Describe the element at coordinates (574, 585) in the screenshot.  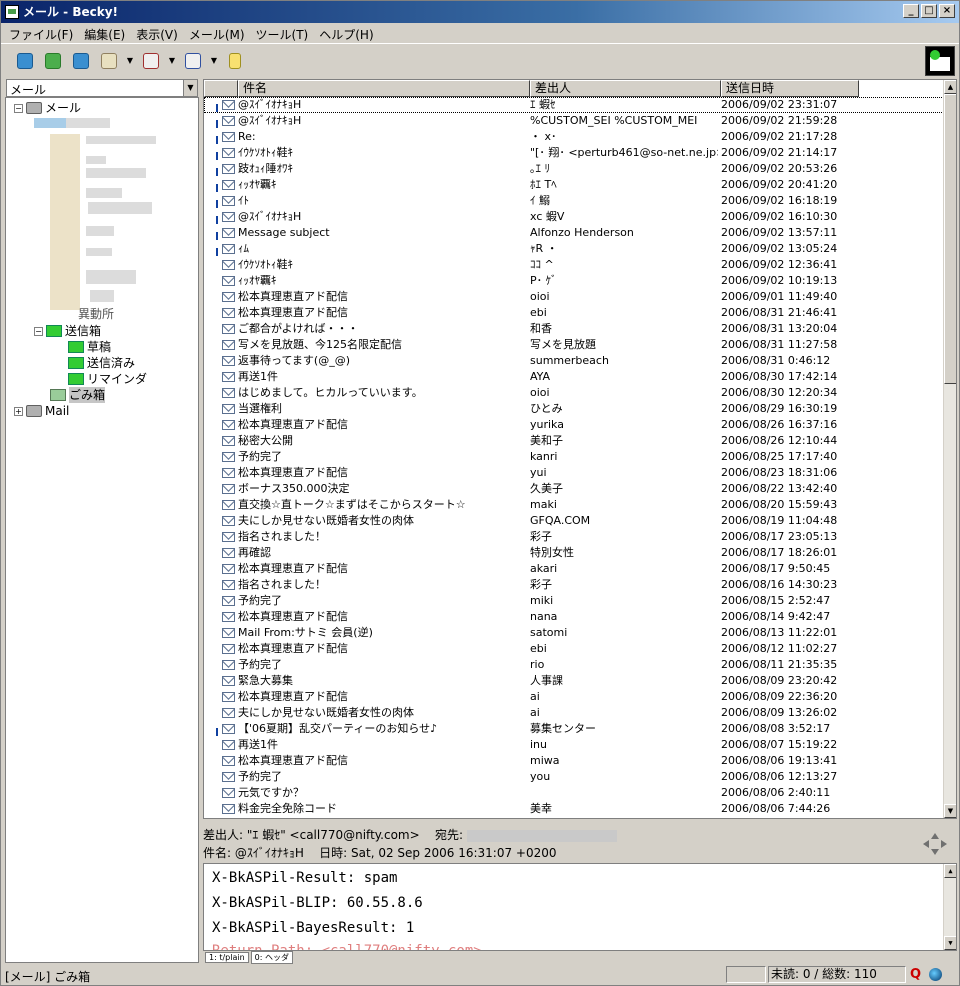
I see `table-row: 指名されました！ 彩子 2006/08/16 14:30:23` at that location.